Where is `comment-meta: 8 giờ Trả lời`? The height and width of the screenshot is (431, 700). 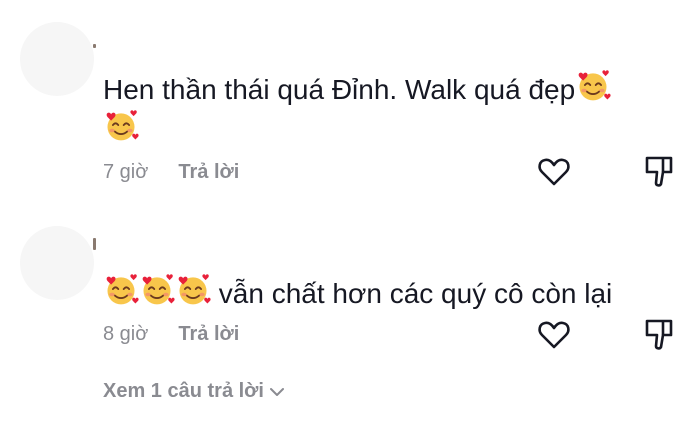
comment-meta: 8 giờ Trả lời is located at coordinates (171, 334).